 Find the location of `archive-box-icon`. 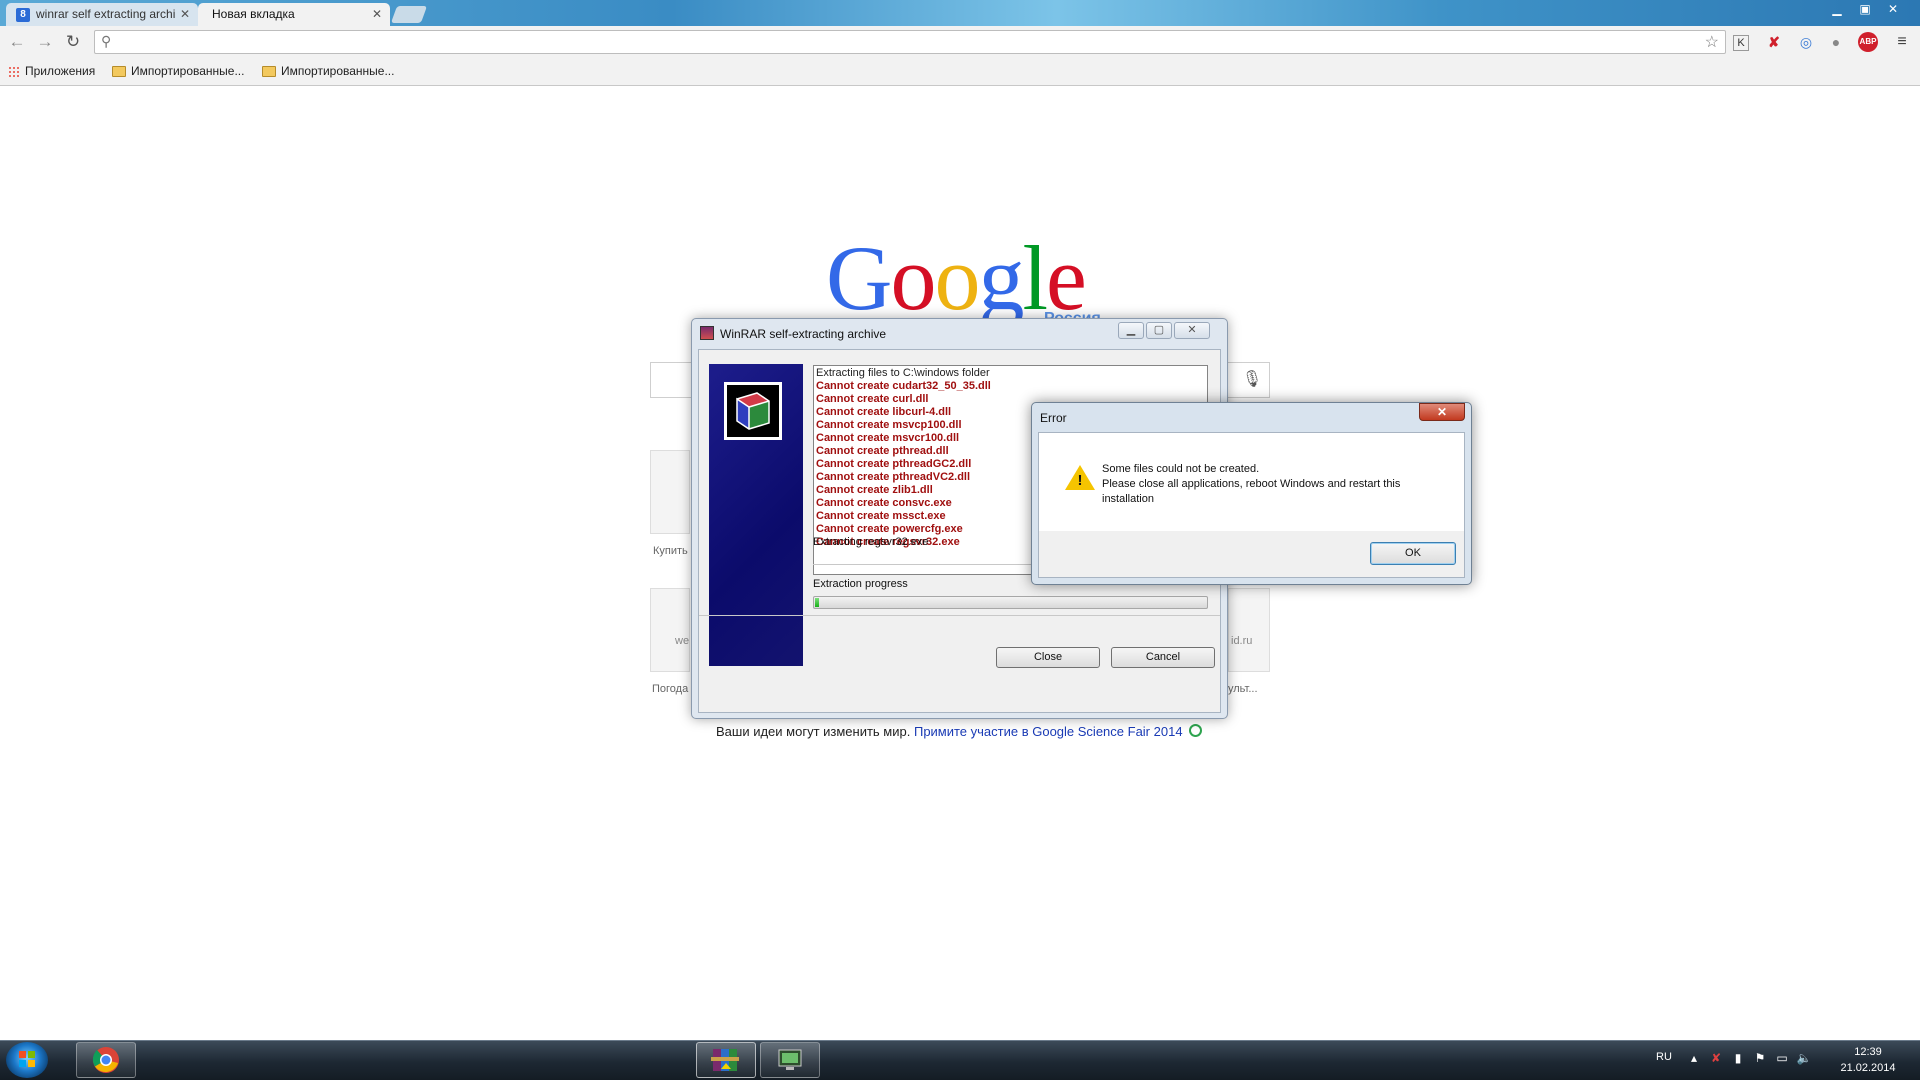

archive-box-icon is located at coordinates (753, 411).